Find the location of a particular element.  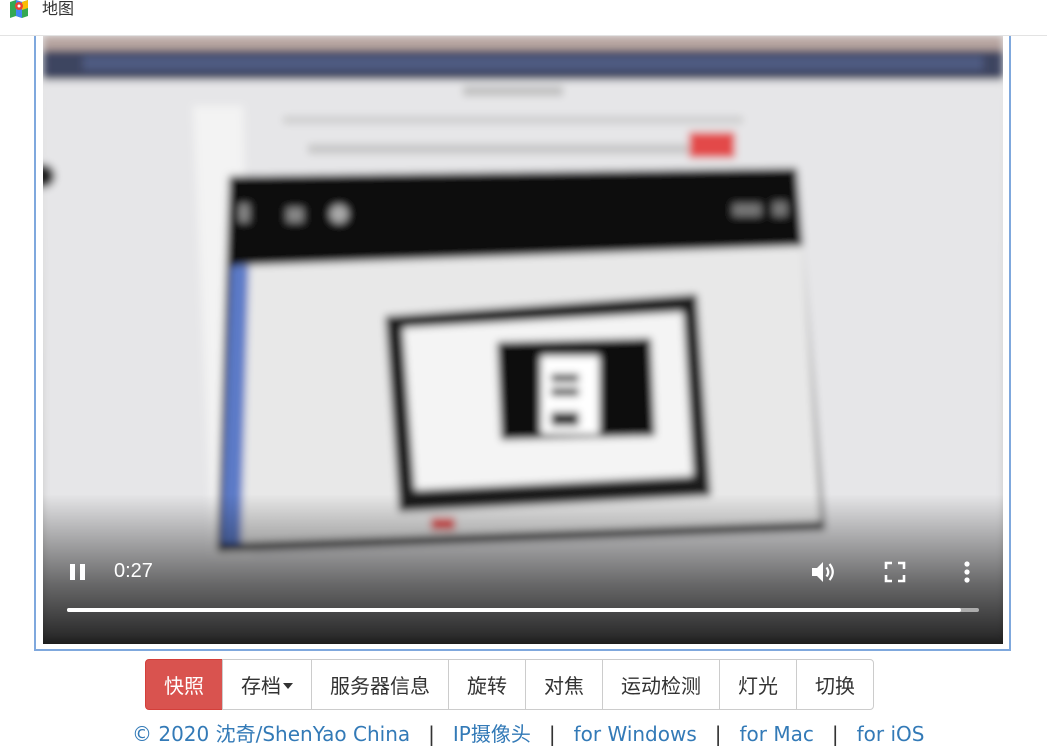

archive-dropdown-button: 存档 is located at coordinates (267, 684).